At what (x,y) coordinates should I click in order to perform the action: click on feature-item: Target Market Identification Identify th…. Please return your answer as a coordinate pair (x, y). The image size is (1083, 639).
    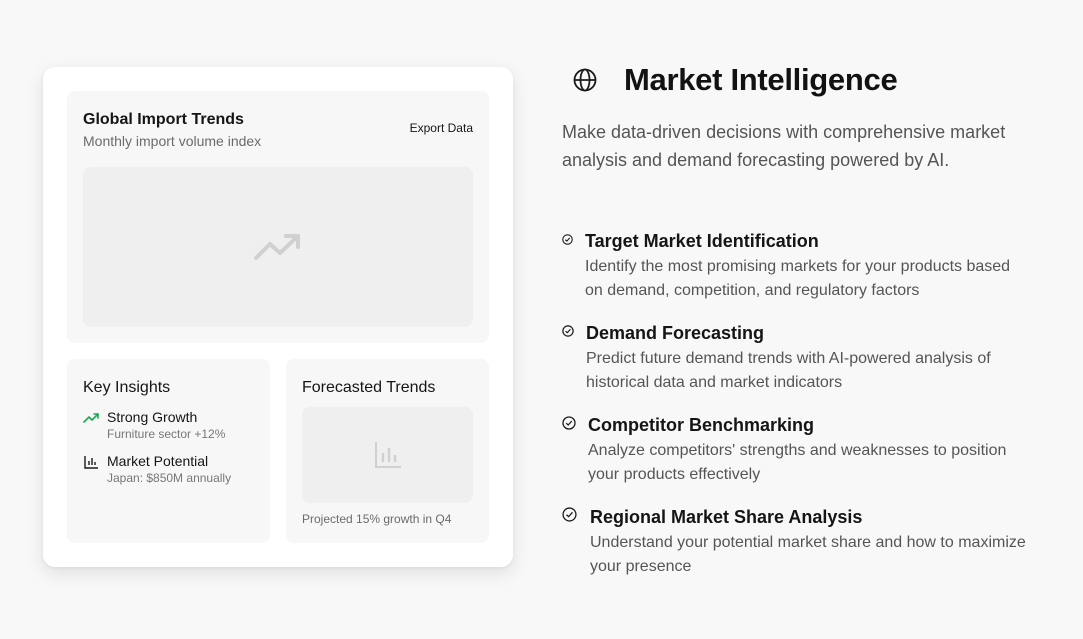
    Looking at the image, I should click on (796, 266).